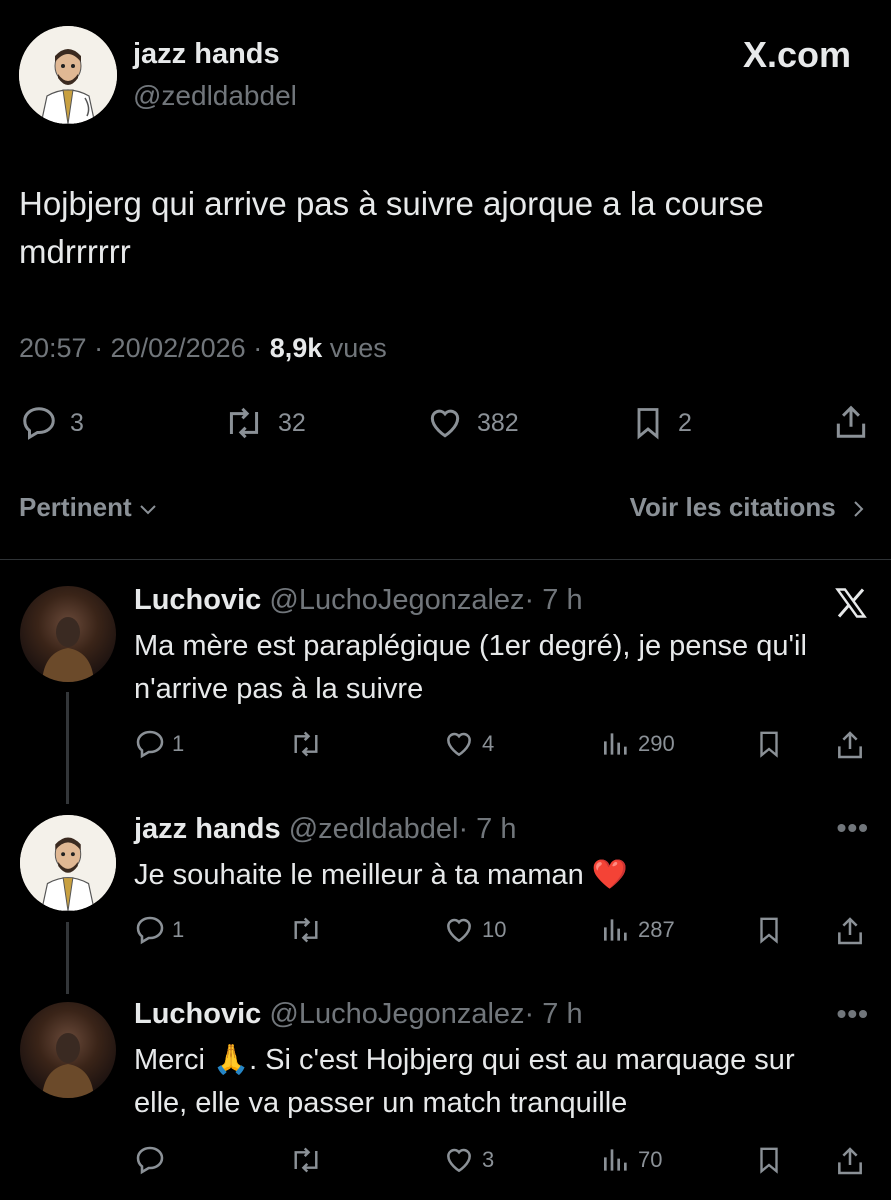  I want to click on reply-actions: 3 70, so click(445, 1162).